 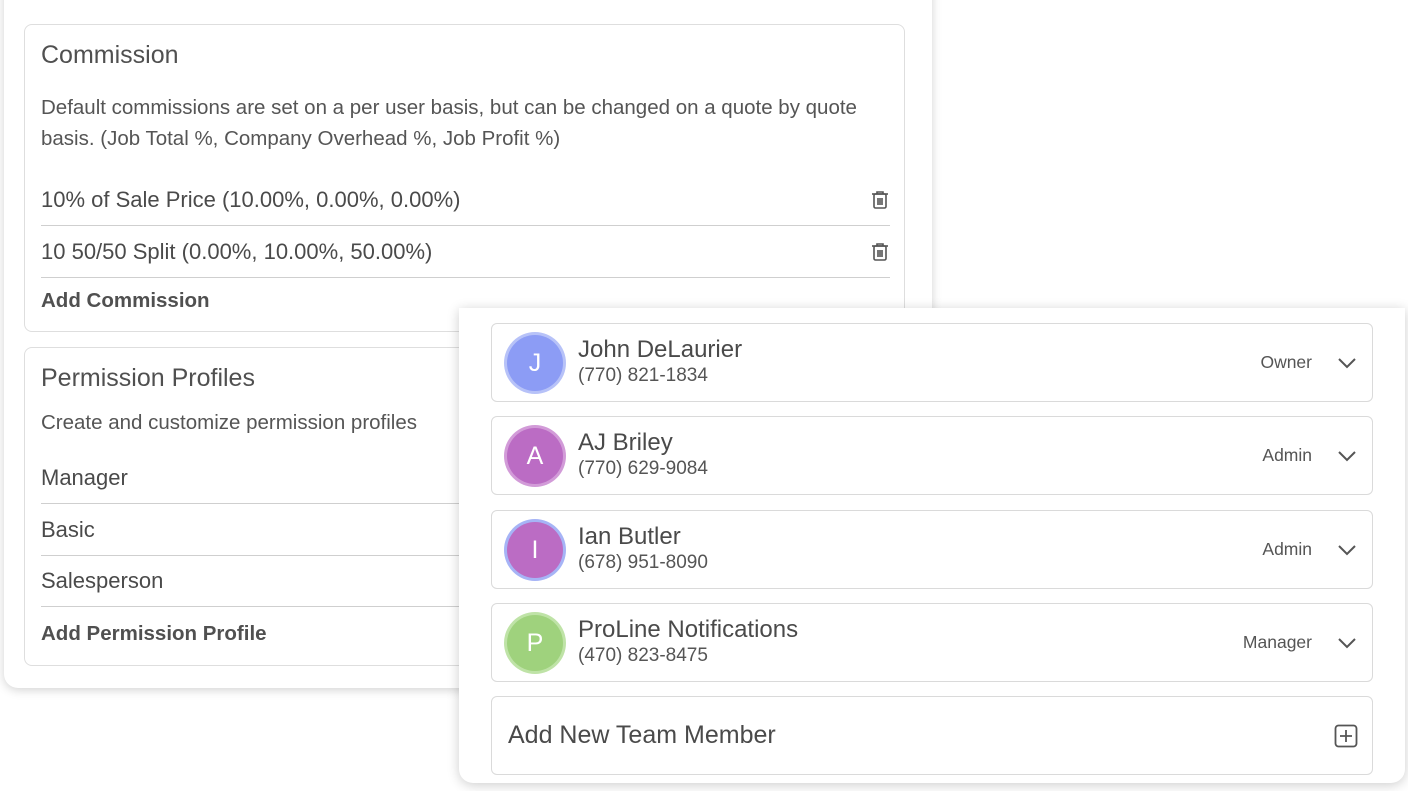 What do you see at coordinates (154, 634) in the screenshot?
I see `add-permission-profile-button: Add Permission Profile` at bounding box center [154, 634].